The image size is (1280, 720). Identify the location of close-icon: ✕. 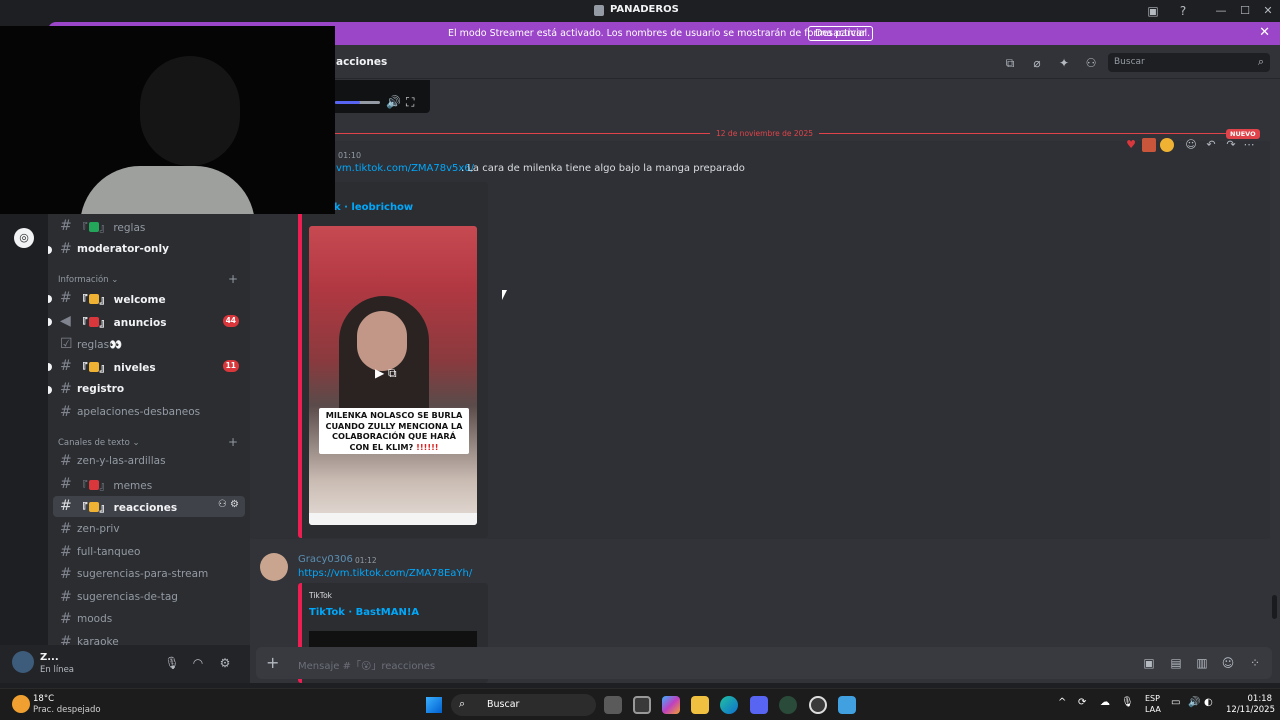
(1264, 32).